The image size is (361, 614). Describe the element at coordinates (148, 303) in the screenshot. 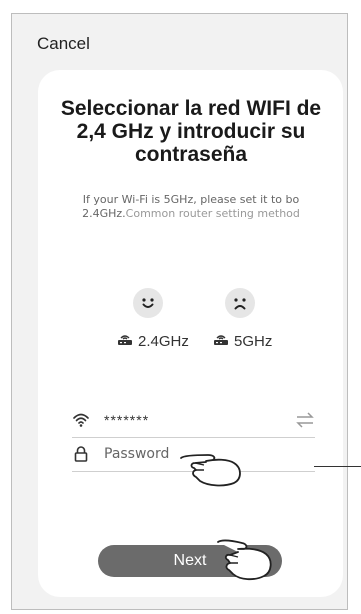

I see `smile-face-icon` at that location.